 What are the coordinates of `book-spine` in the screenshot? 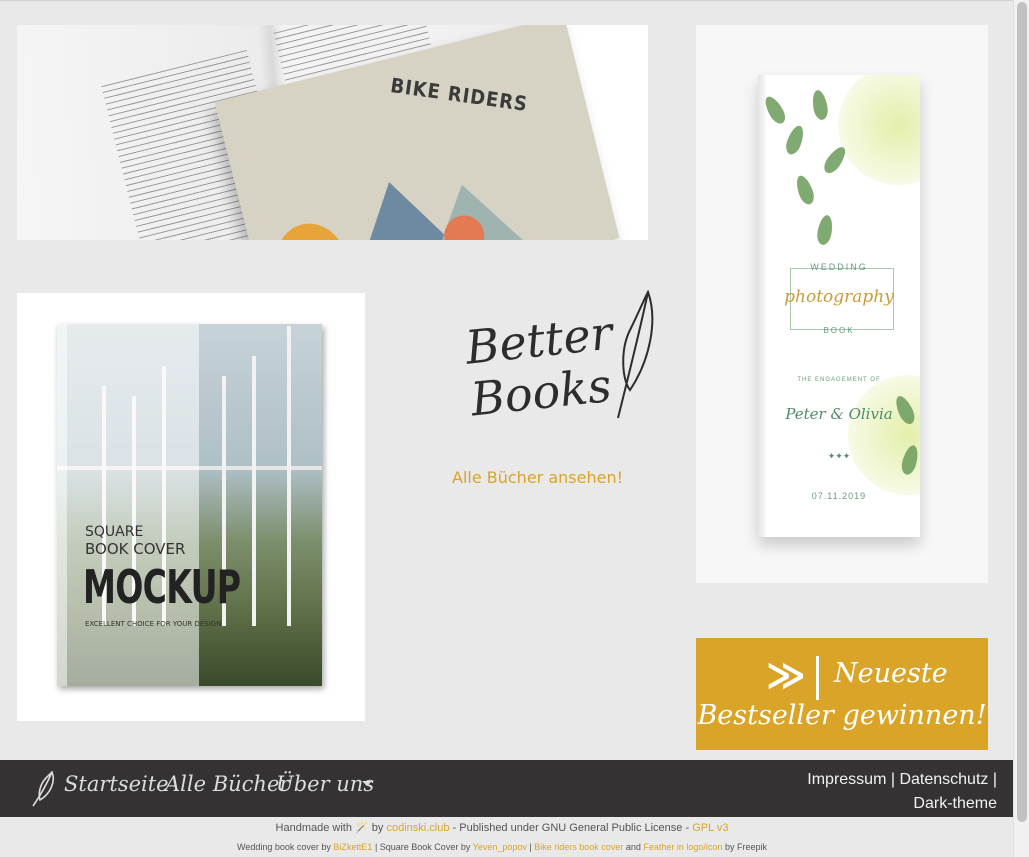 It's located at (62, 505).